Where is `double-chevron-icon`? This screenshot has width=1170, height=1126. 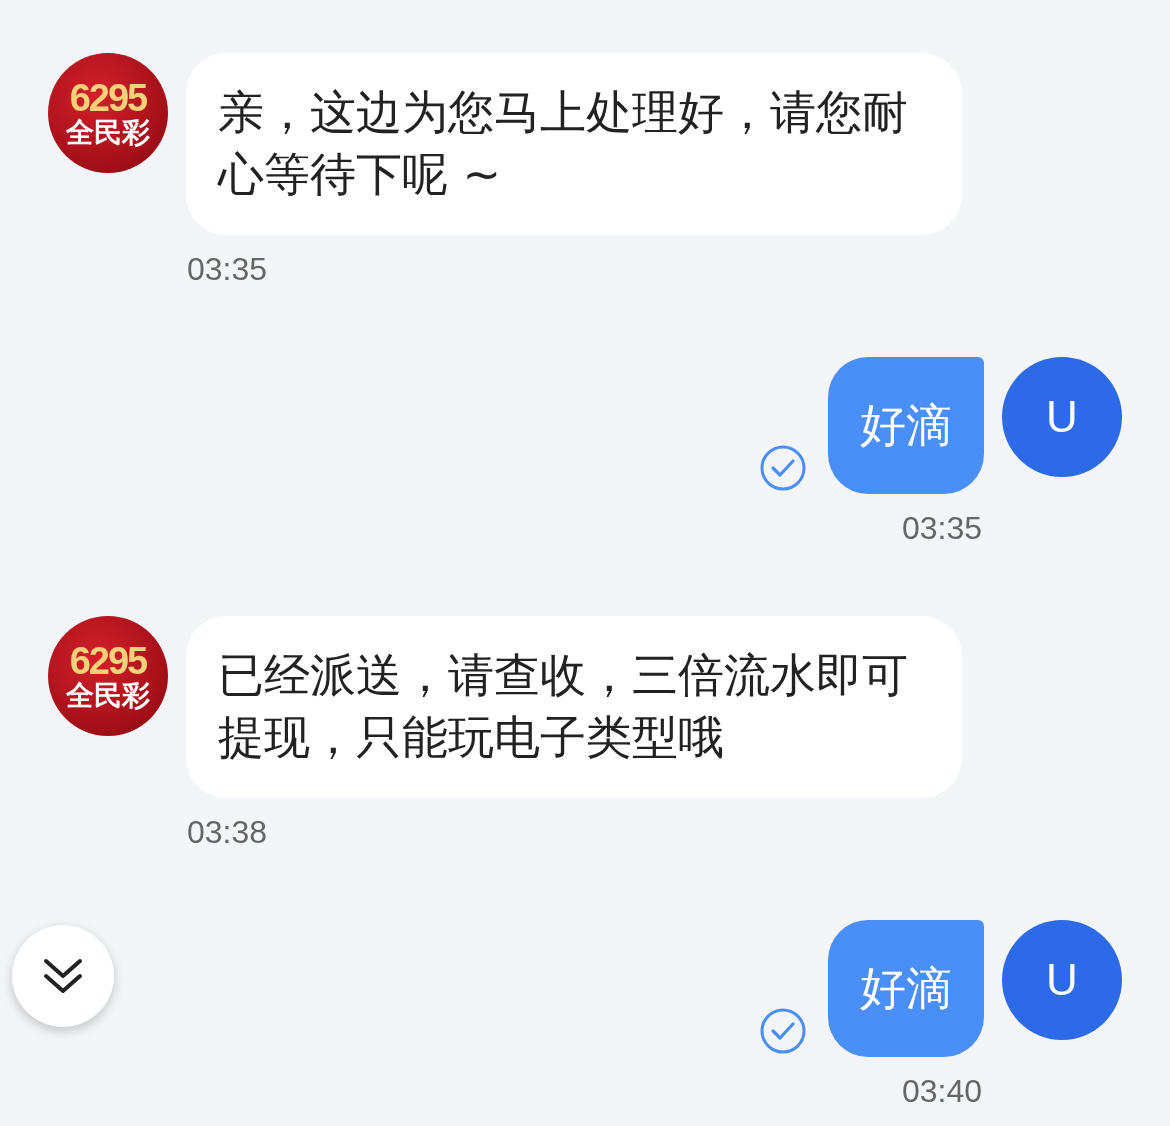 double-chevron-icon is located at coordinates (63, 976).